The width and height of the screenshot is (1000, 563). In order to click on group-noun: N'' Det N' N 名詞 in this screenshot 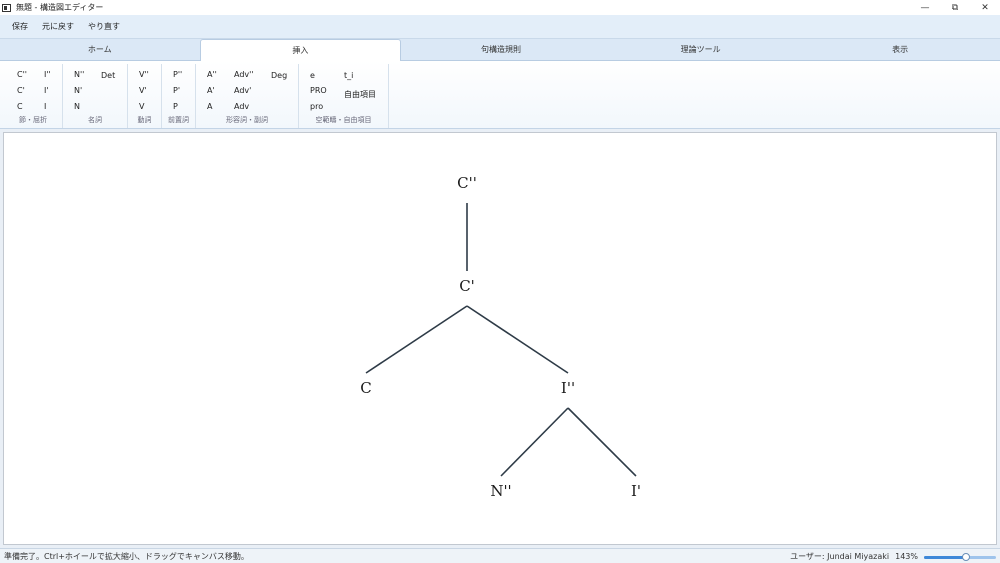, I will do `click(95, 96)`.